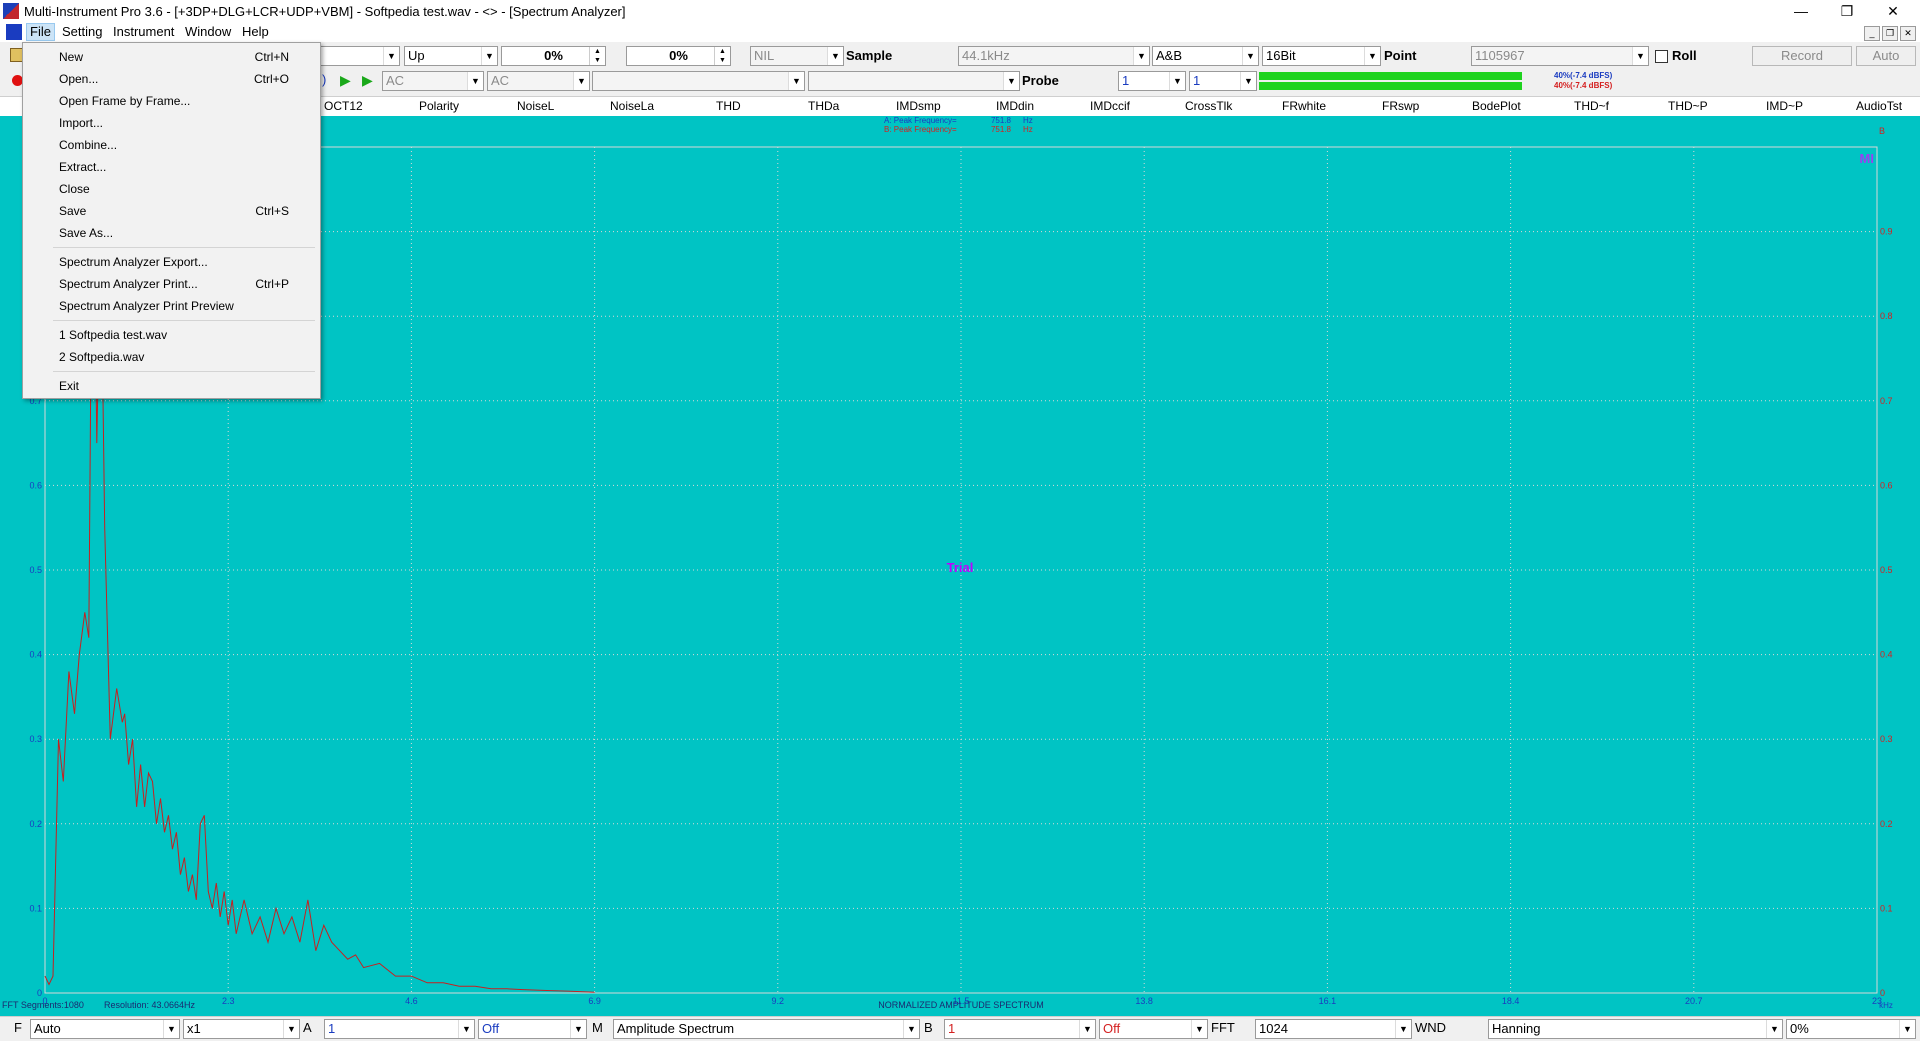  What do you see at coordinates (433, 81) in the screenshot?
I see `coupling-a-select: AC ▼` at bounding box center [433, 81].